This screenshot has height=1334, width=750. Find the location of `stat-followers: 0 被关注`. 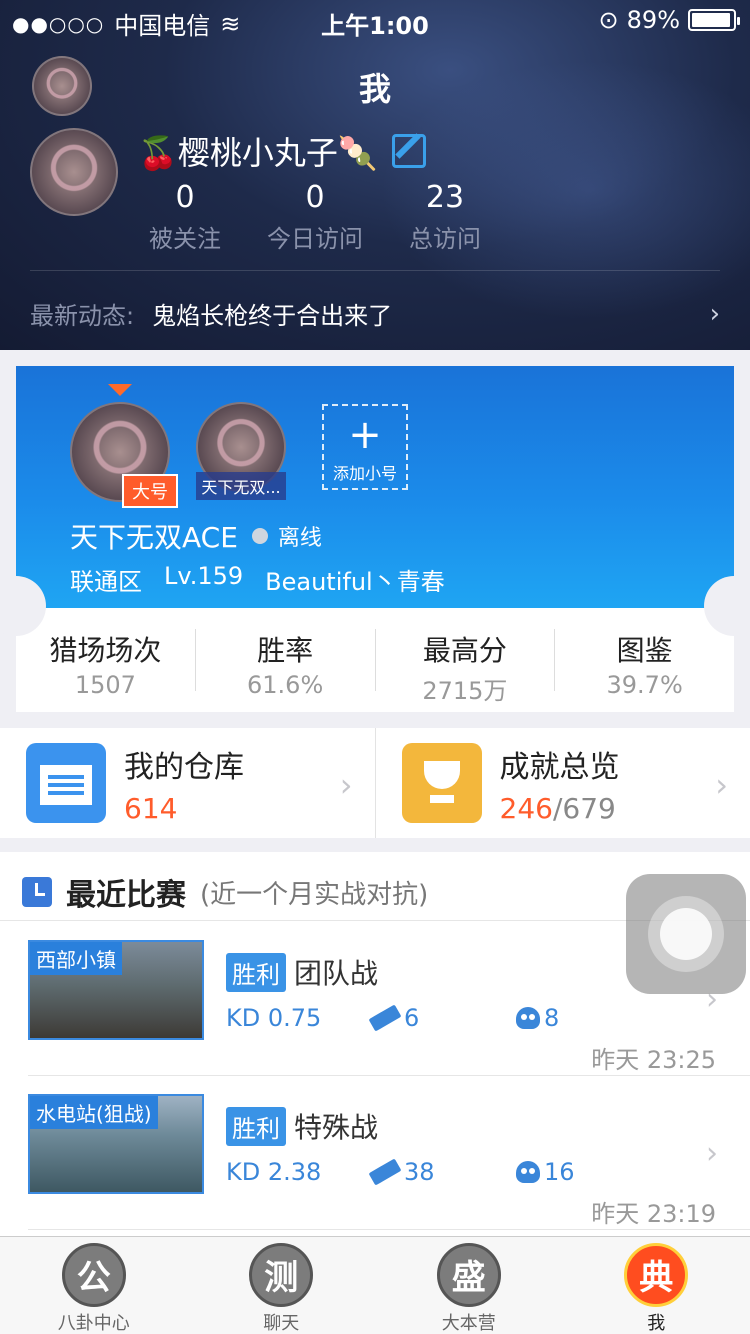

stat-followers: 0 被关注 is located at coordinates (185, 217).